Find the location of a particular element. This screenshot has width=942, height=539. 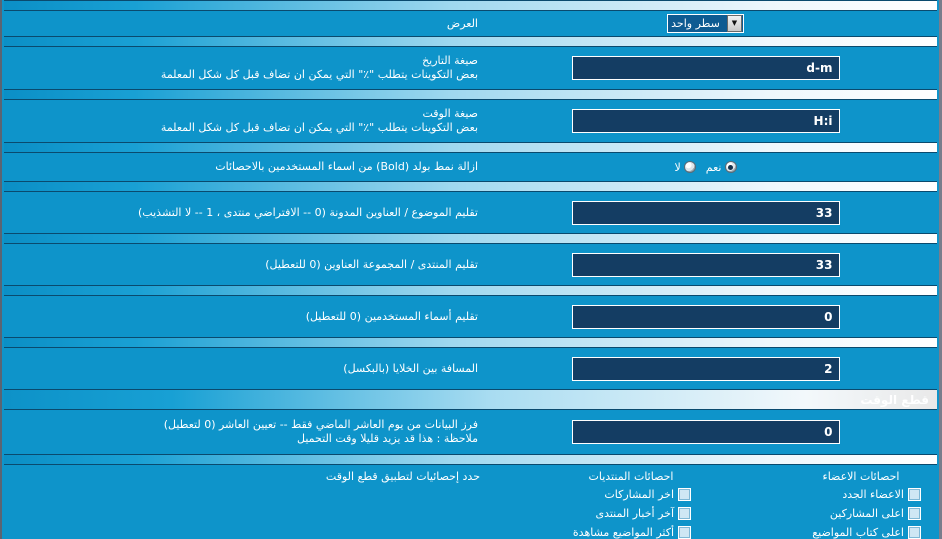

display-select-cell: ▼ سطر واحد is located at coordinates (705, 23).